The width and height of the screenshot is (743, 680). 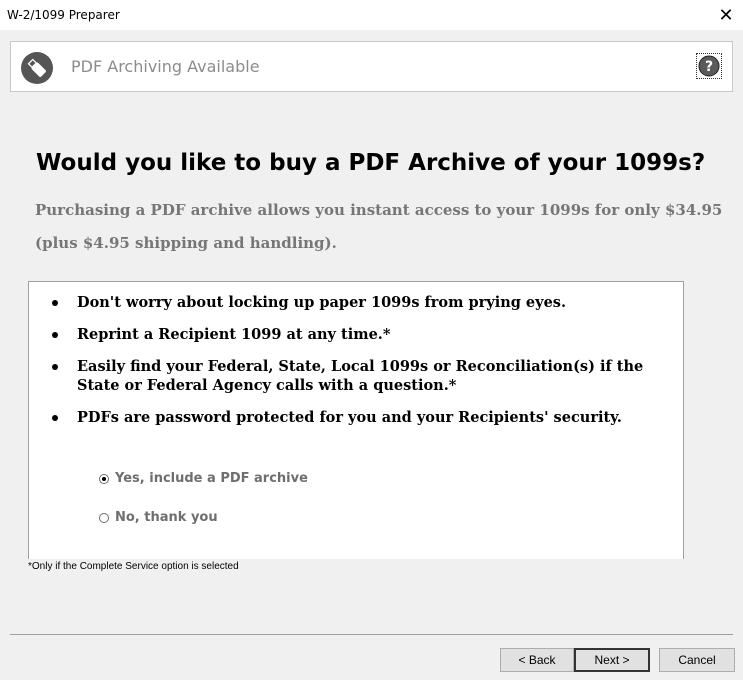 I want to click on footer-divider, so click(x=371, y=634).